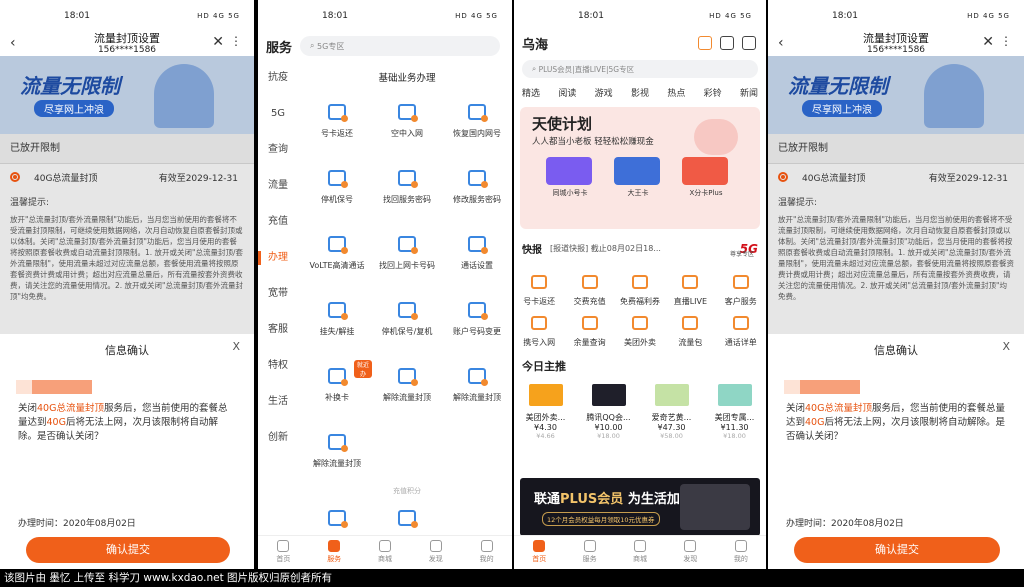 The width and height of the screenshot is (1024, 587). What do you see at coordinates (384, 559) in the screenshot?
I see `tab-label: 商城` at bounding box center [384, 559].